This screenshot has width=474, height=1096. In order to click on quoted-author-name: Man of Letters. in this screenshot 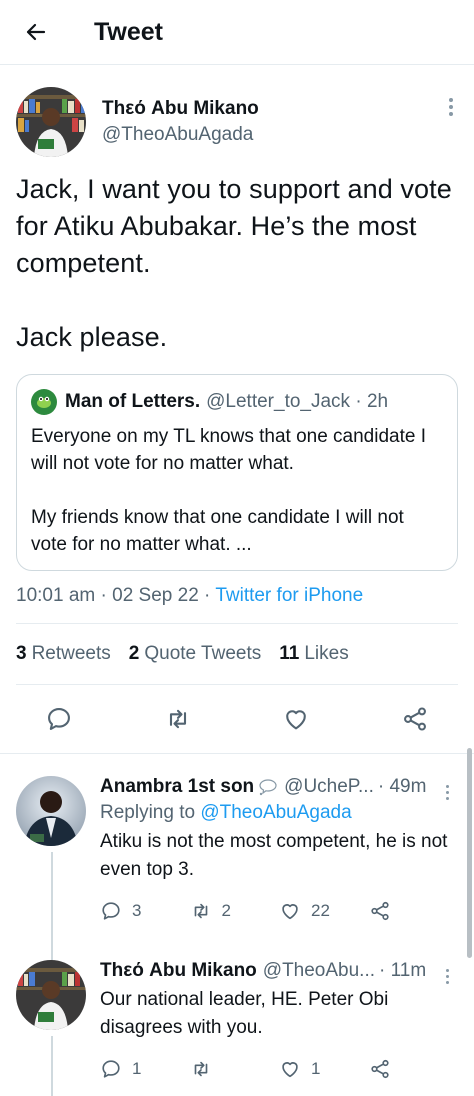, I will do `click(133, 401)`.